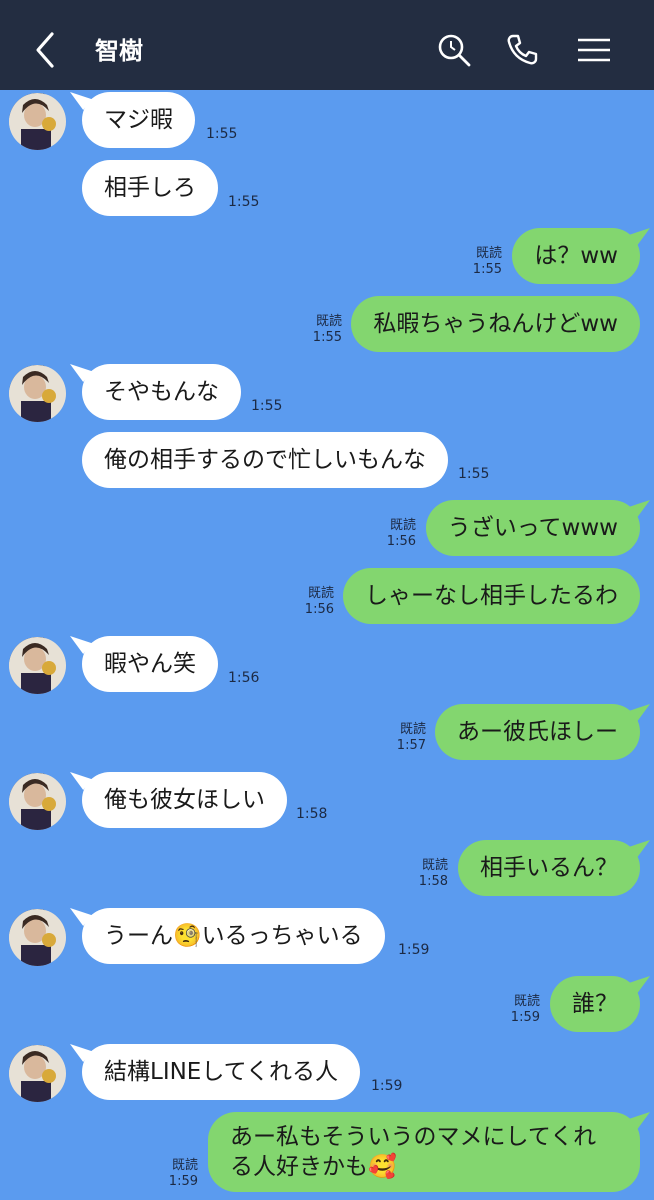 This screenshot has height=1200, width=654. Describe the element at coordinates (45, 50) in the screenshot. I see `chevron-left-icon` at that location.